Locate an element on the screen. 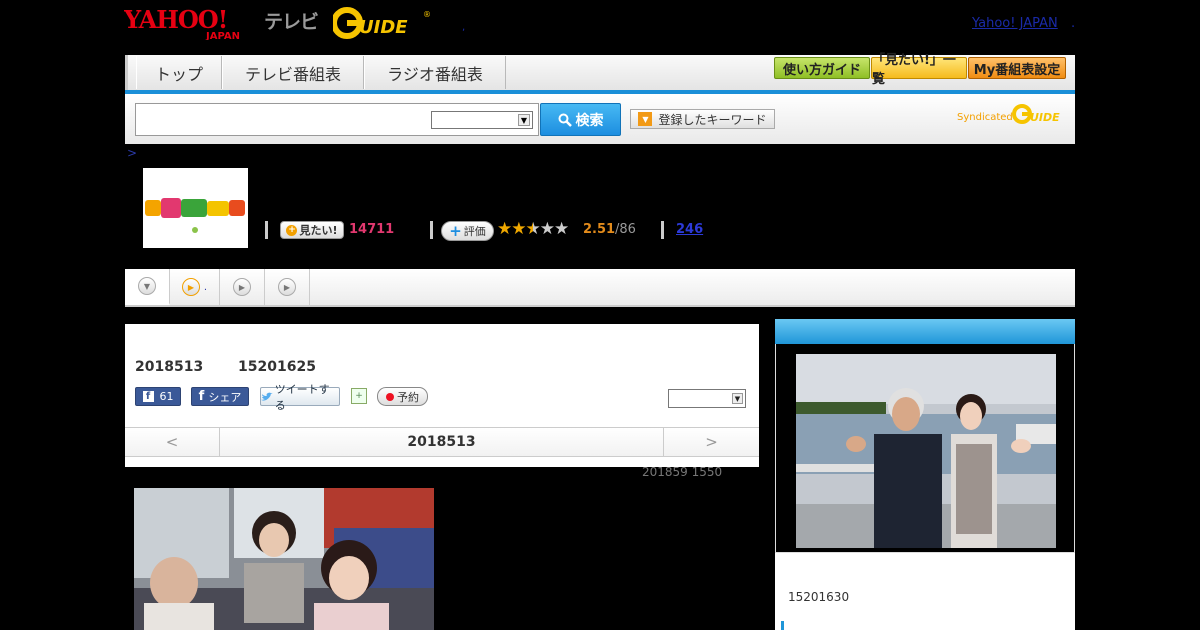  subtab-3: ▶ is located at coordinates (242, 287).